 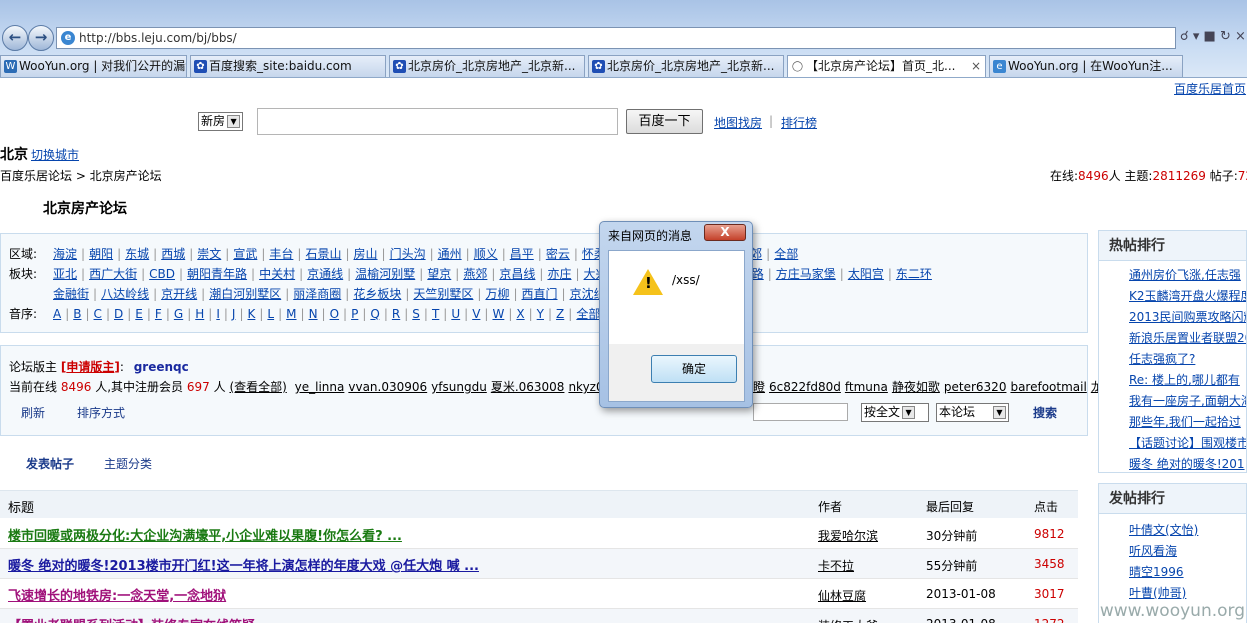 What do you see at coordinates (588, 314) in the screenshot?
I see `letter-link: 全部` at bounding box center [588, 314].